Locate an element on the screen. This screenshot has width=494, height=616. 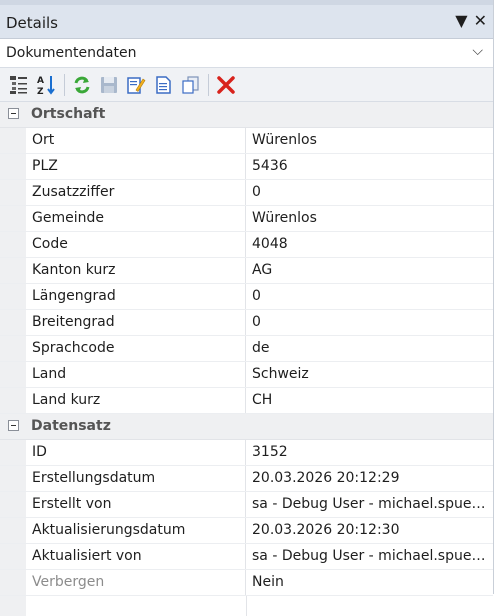
property-key: Erstellt von is located at coordinates (136, 504).